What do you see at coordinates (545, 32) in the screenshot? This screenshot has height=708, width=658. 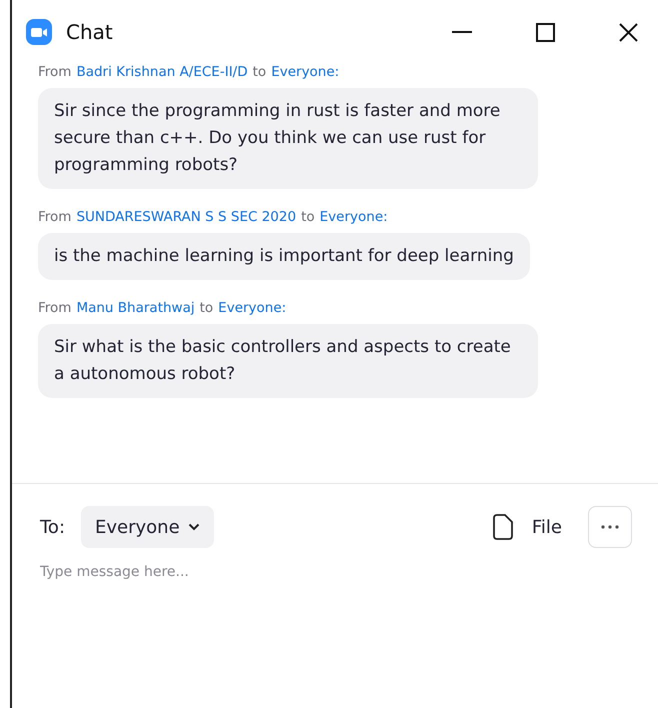 I see `maximize-icon` at bounding box center [545, 32].